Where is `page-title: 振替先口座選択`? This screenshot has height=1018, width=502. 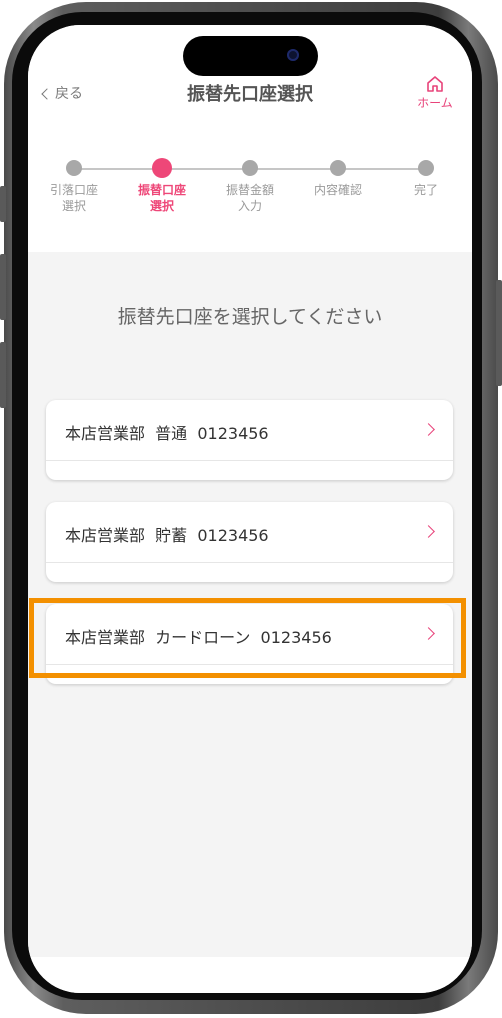
page-title: 振替先口座選択 is located at coordinates (250, 94).